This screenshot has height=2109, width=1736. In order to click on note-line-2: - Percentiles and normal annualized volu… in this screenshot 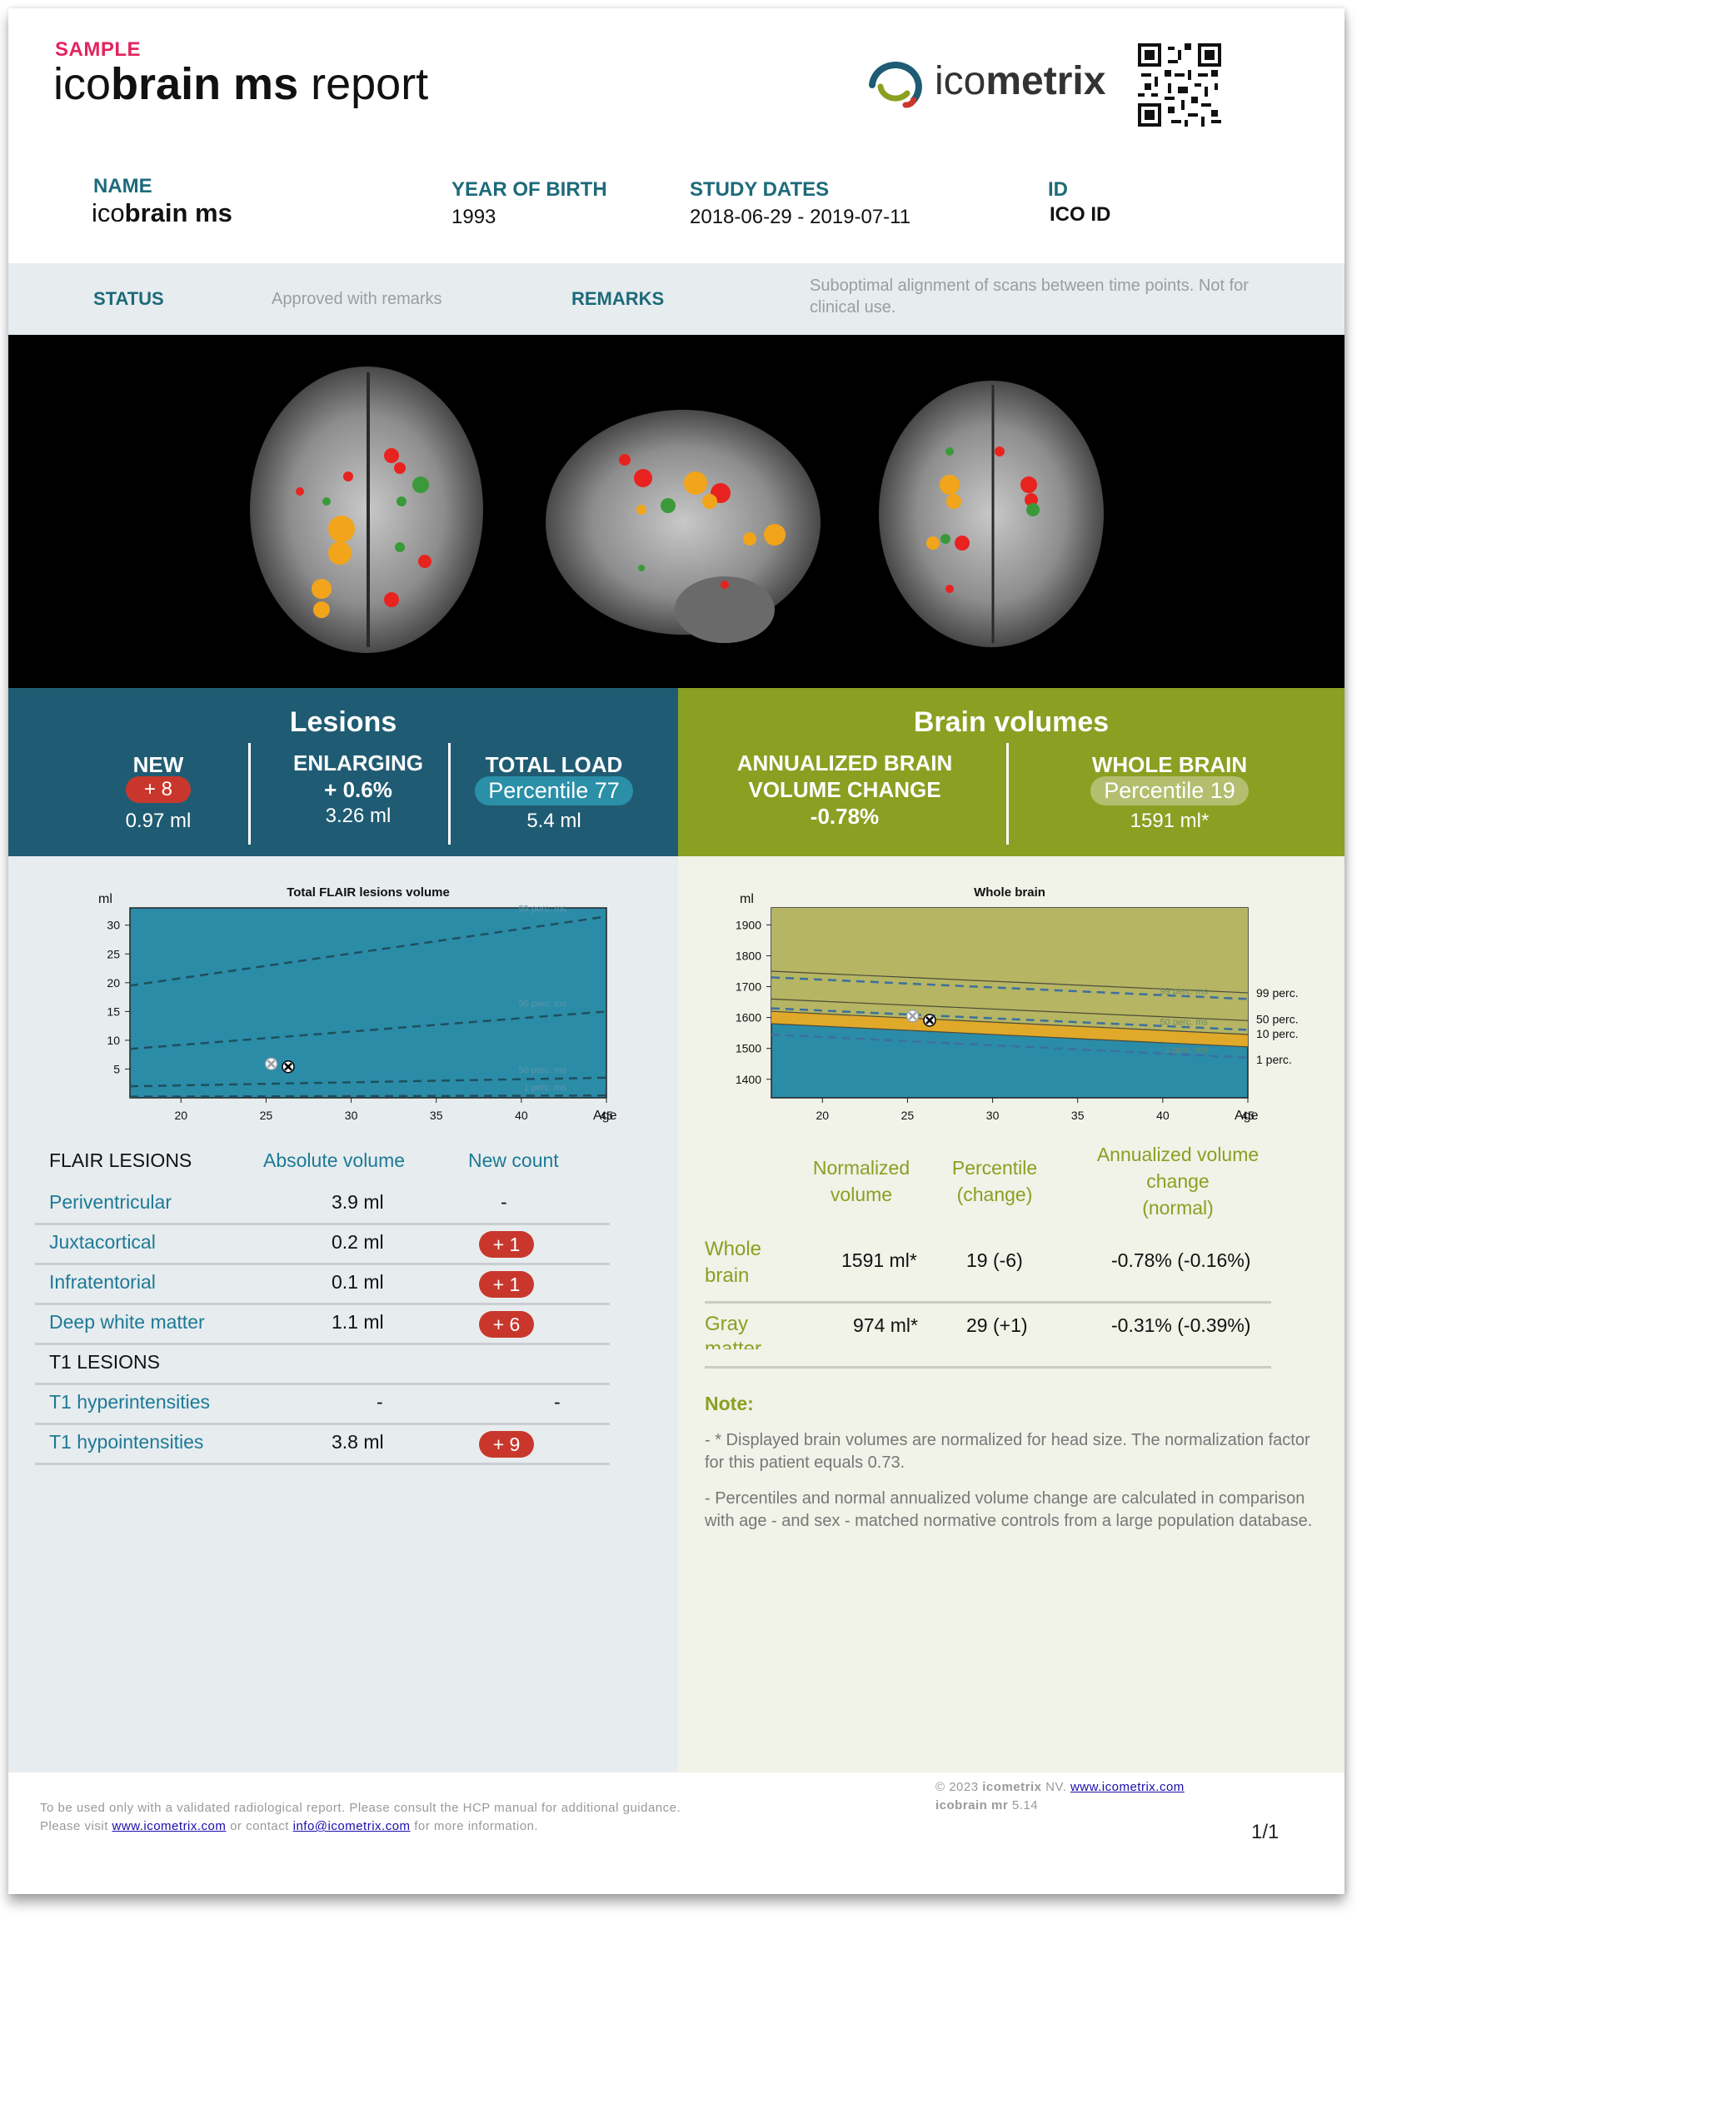, I will do `click(1009, 1509)`.